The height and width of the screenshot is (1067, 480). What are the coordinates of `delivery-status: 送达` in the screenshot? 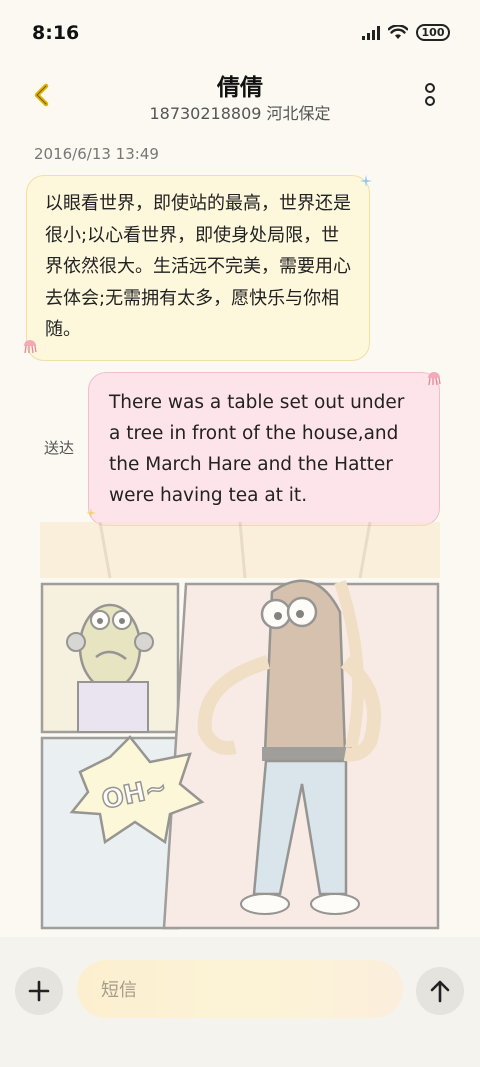 It's located at (59, 448).